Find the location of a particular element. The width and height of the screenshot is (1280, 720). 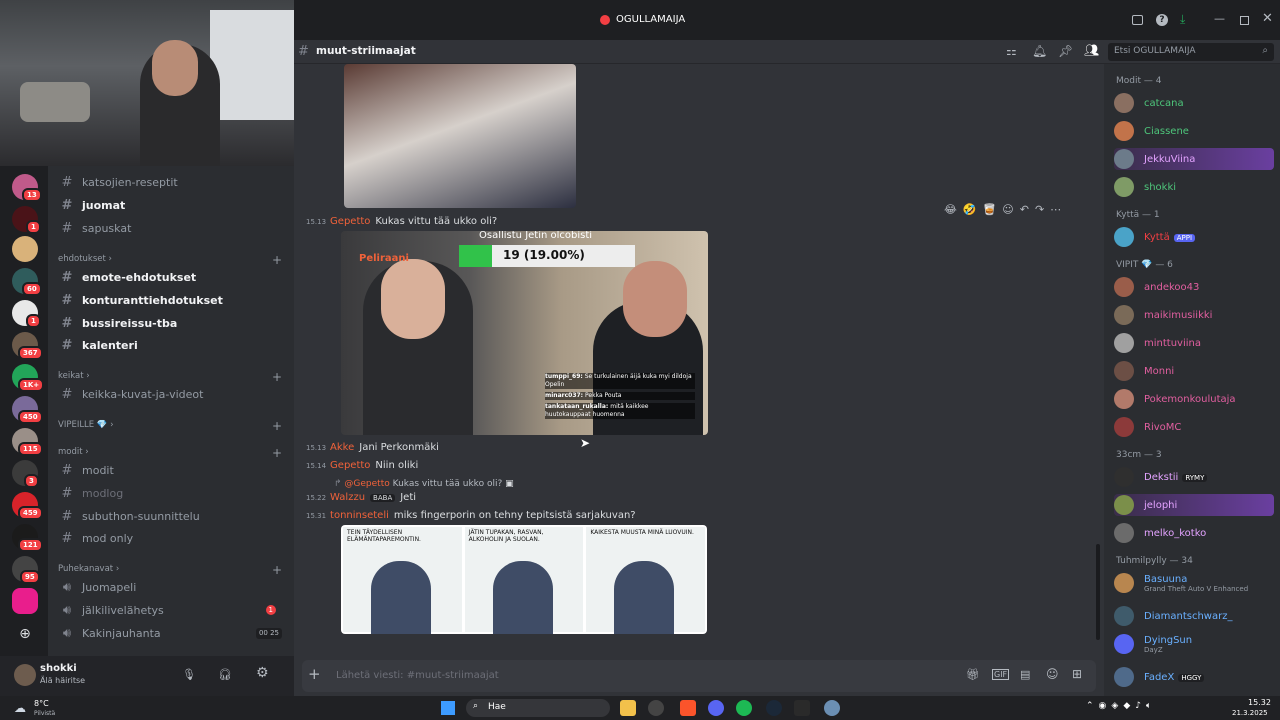

search-input: Etsi OGULLAMAIJA ⌕ is located at coordinates (1191, 52).